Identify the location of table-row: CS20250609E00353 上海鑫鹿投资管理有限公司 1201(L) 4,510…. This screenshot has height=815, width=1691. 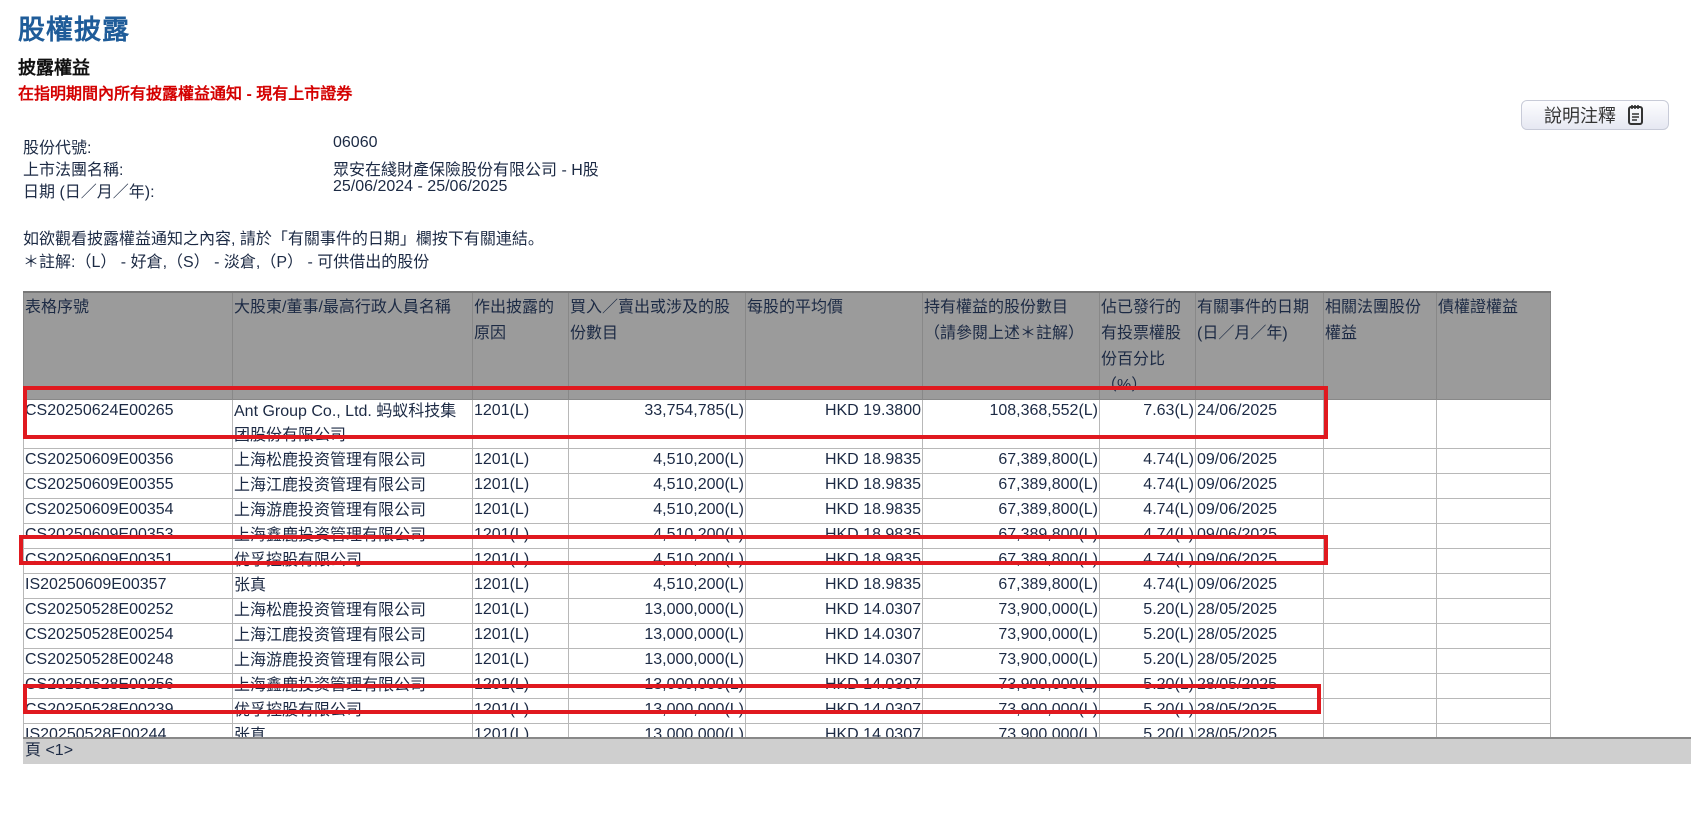
(787, 536).